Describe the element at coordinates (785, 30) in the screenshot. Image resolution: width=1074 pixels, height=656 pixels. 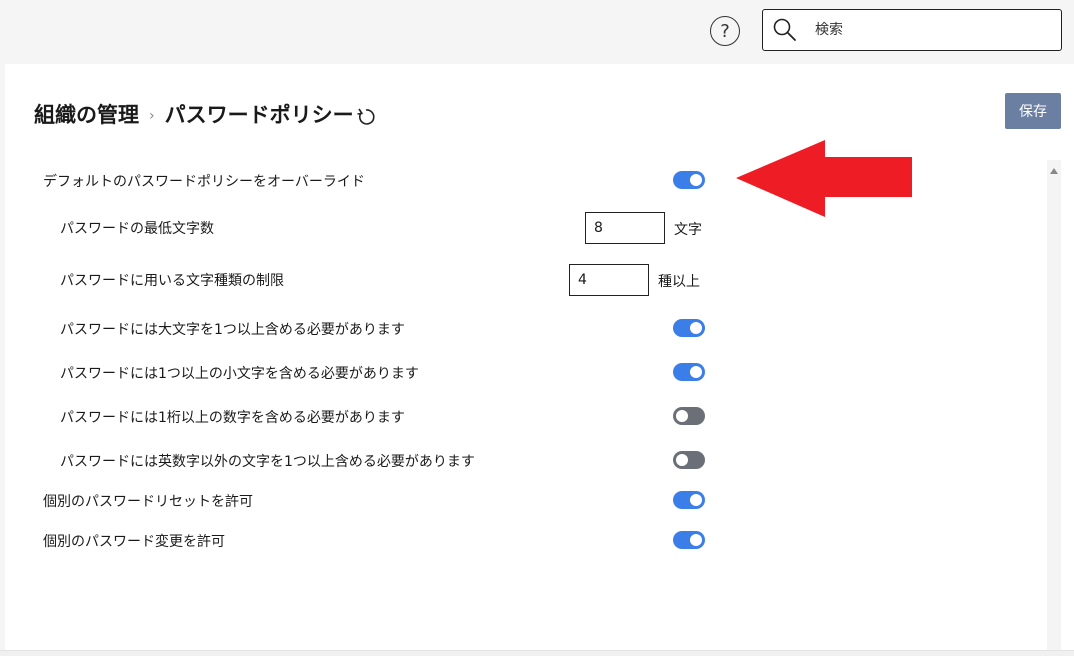
I see `search-icon` at that location.